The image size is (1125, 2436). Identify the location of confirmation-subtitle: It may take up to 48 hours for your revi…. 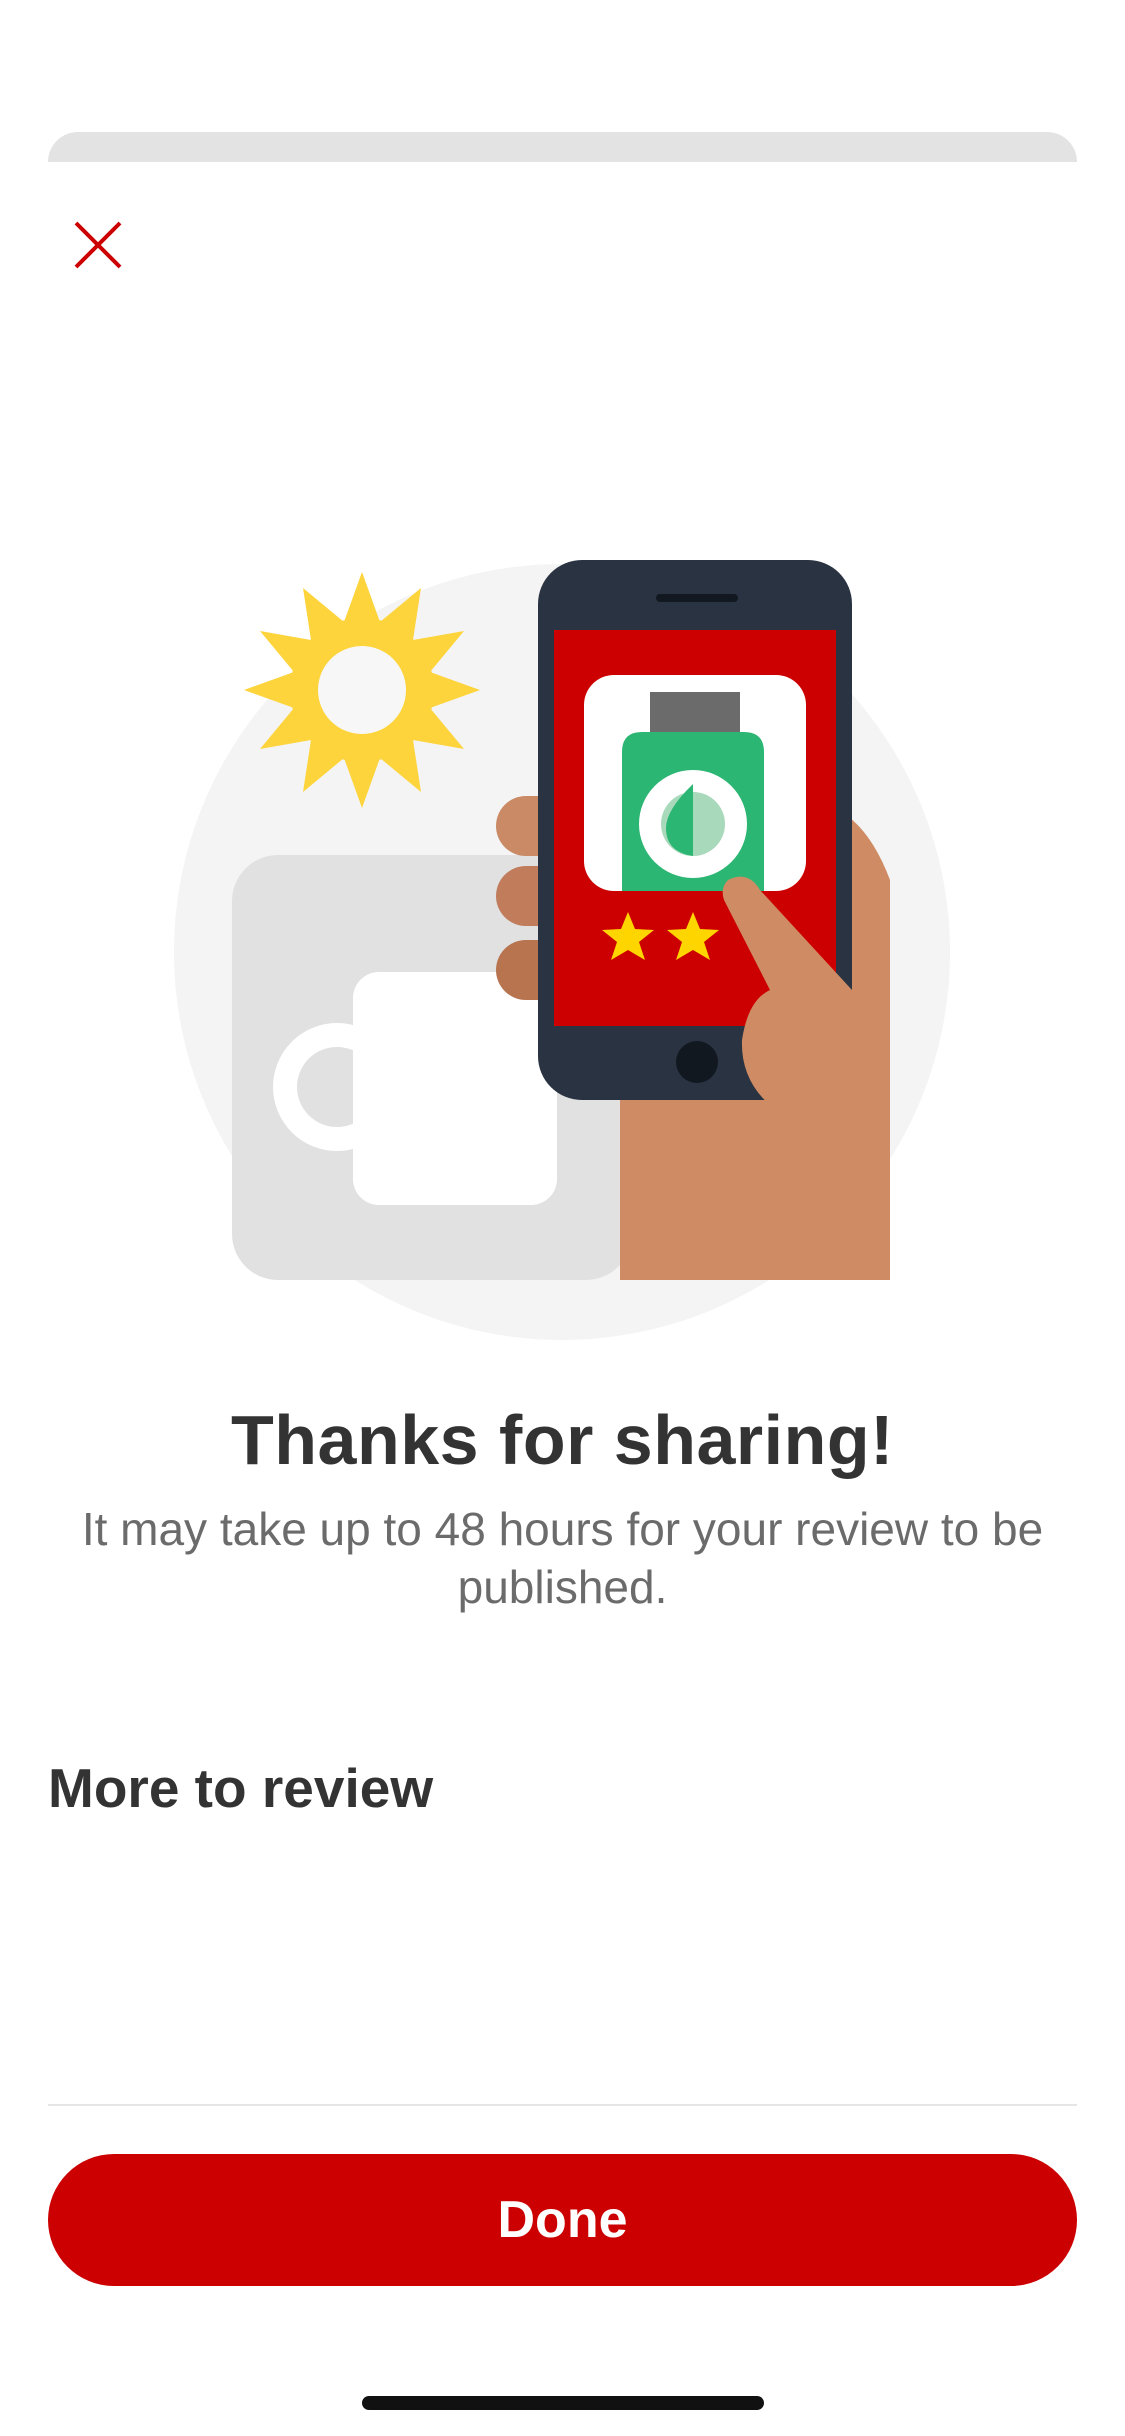
(562, 1558).